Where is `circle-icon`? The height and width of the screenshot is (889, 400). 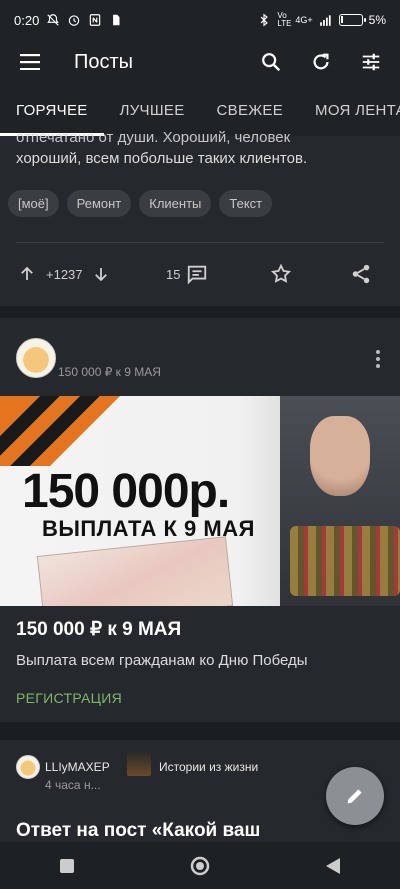
circle-icon is located at coordinates (200, 865).